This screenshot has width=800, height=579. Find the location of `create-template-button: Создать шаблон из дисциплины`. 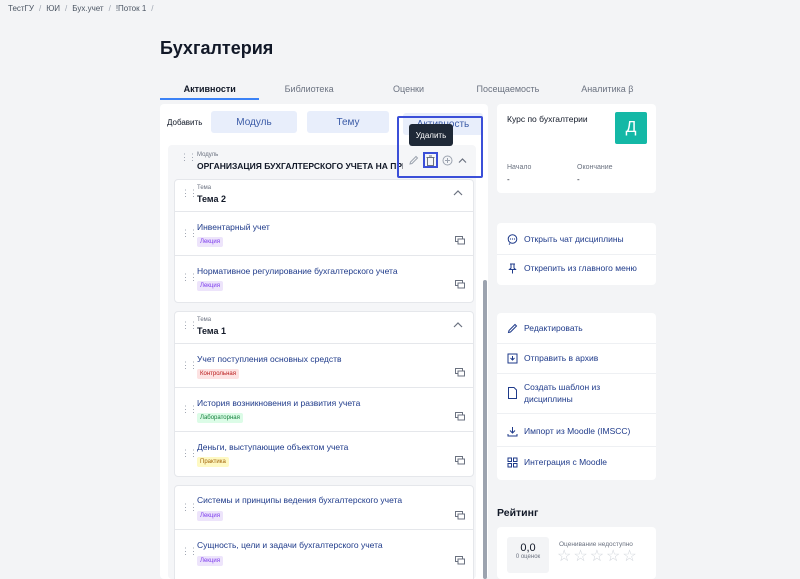

create-template-button: Создать шаблон из дисциплины is located at coordinates (578, 394).